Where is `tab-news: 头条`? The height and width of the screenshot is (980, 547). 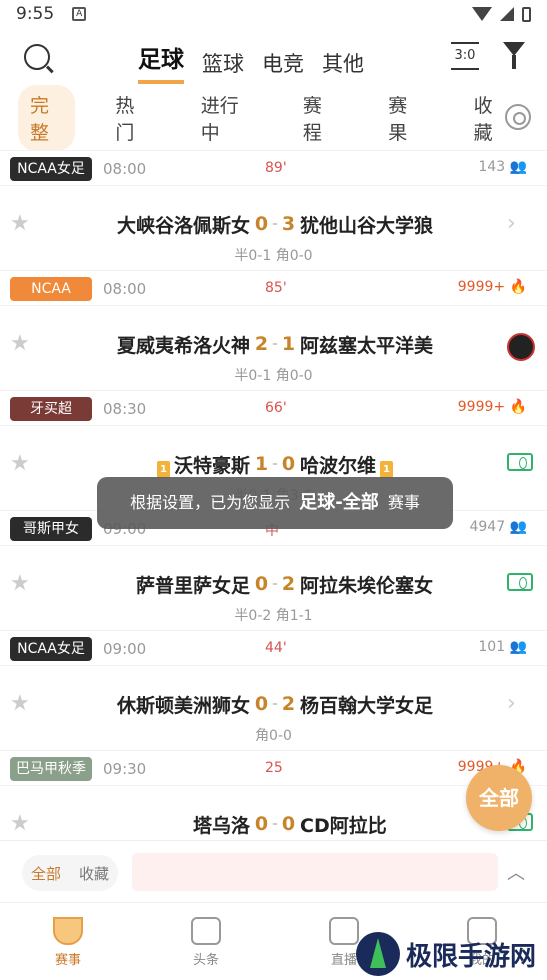
tab-news: 头条 is located at coordinates (206, 942).